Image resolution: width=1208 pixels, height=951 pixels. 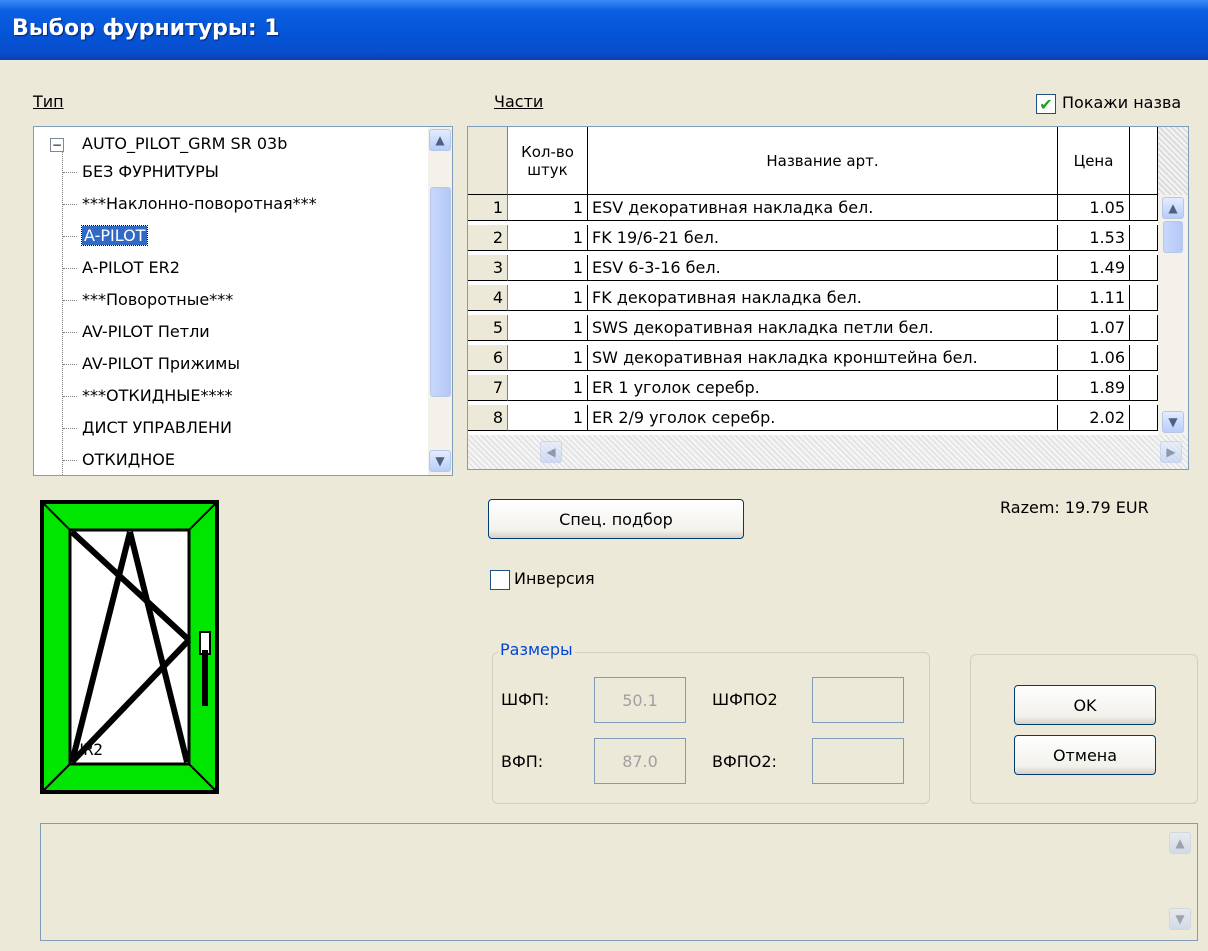 What do you see at coordinates (1046, 104) in the screenshot?
I see `show-names-checkbox: ✔` at bounding box center [1046, 104].